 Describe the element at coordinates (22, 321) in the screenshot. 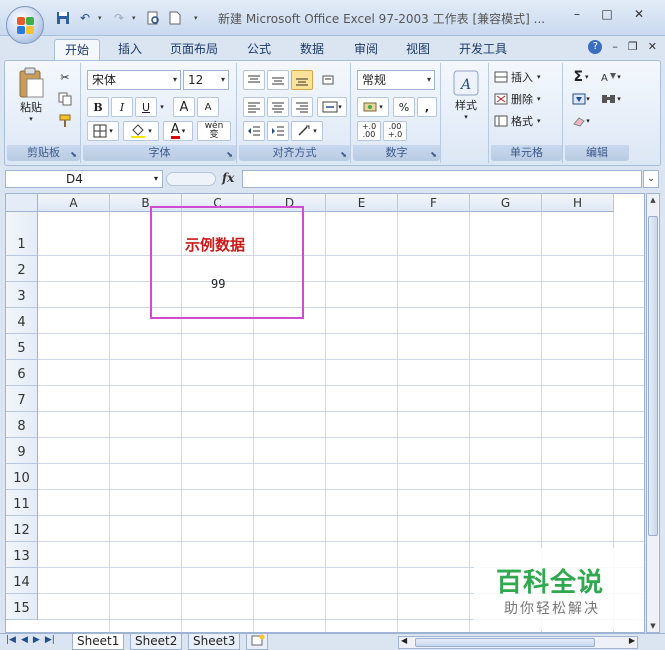

I see `row-header-4: 4` at that location.